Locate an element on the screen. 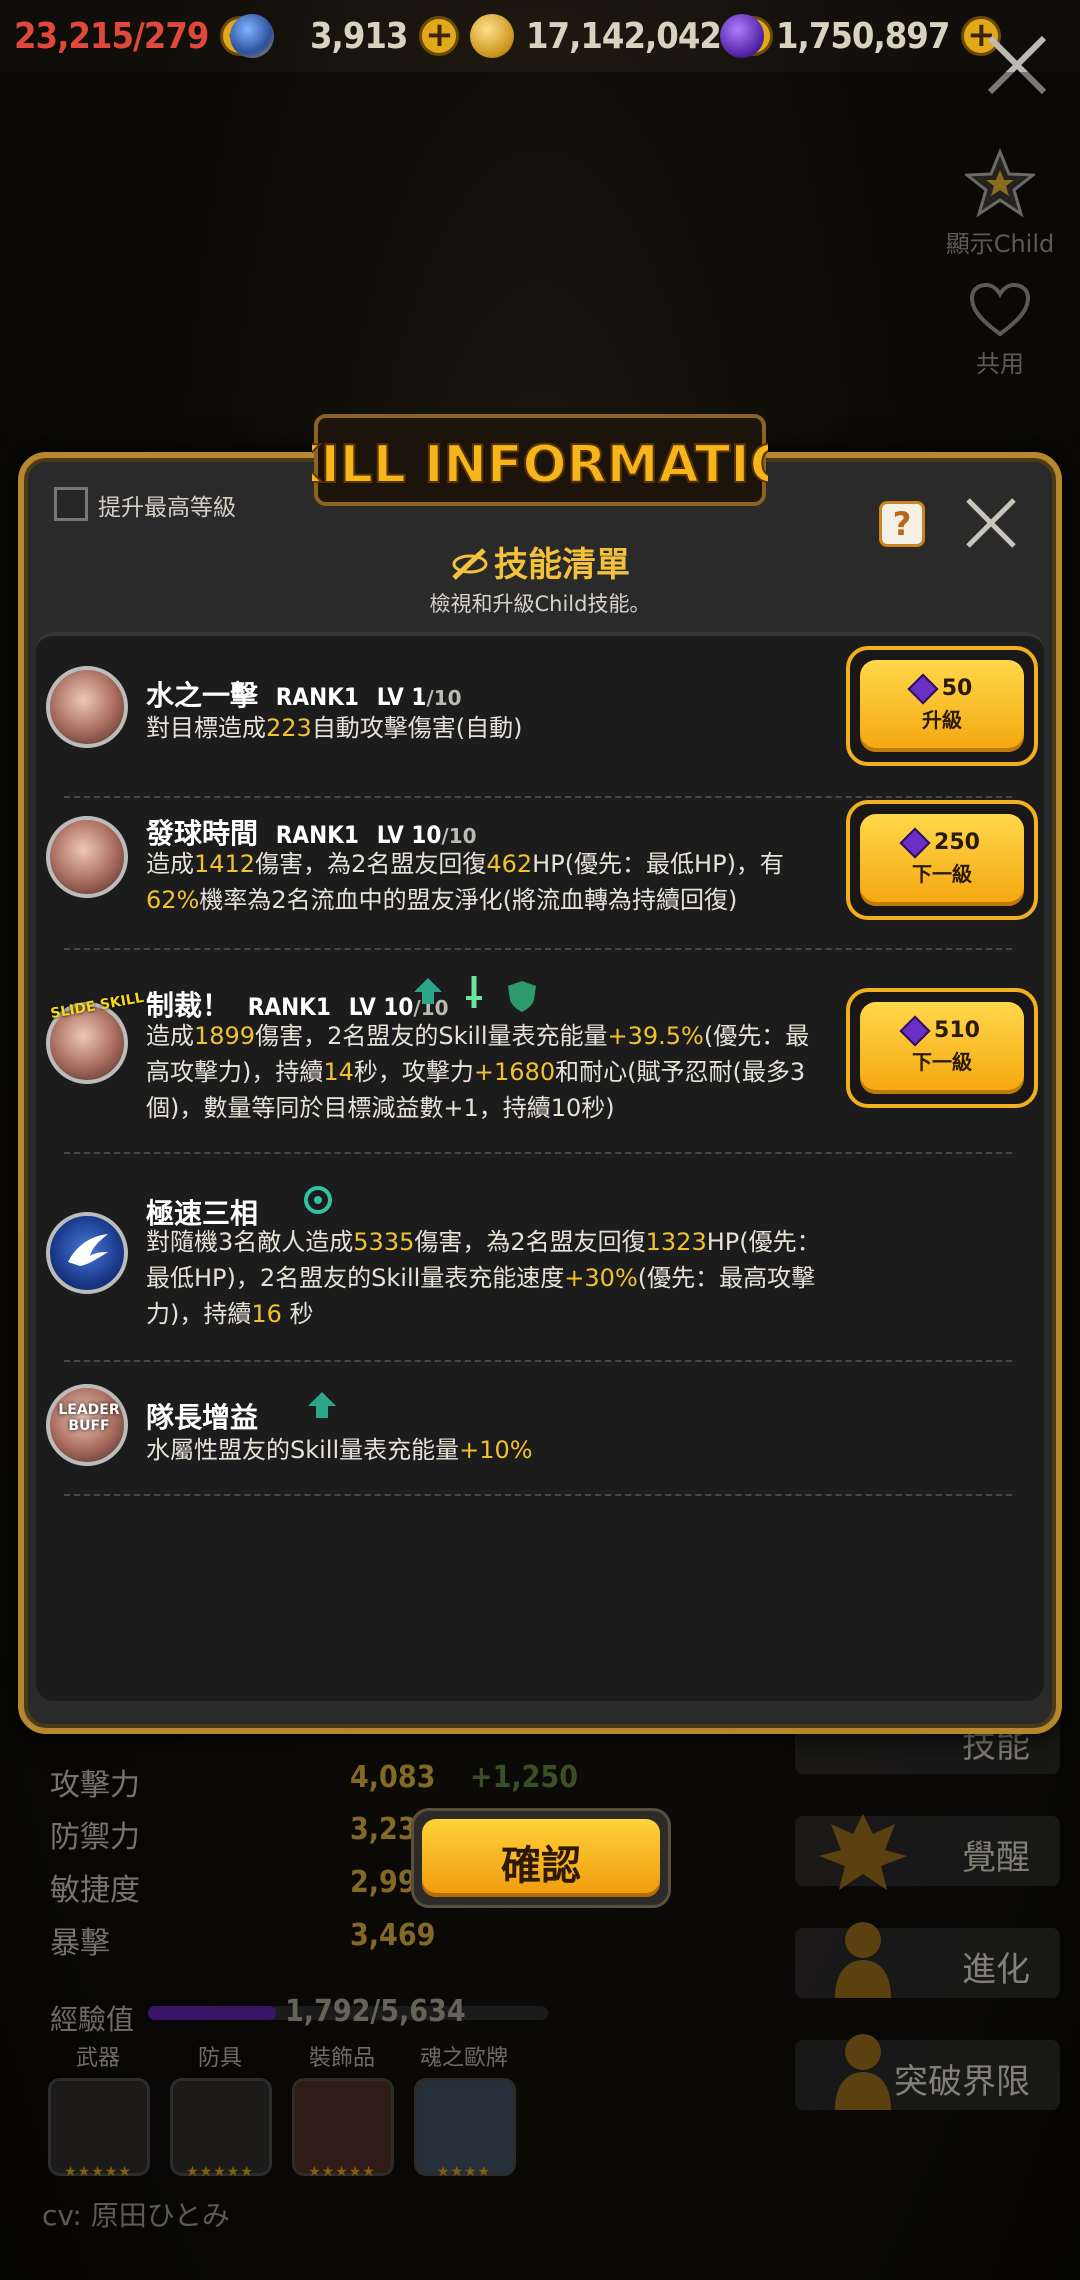 The image size is (1080, 2280). max-level-checkbox is located at coordinates (71, 504).